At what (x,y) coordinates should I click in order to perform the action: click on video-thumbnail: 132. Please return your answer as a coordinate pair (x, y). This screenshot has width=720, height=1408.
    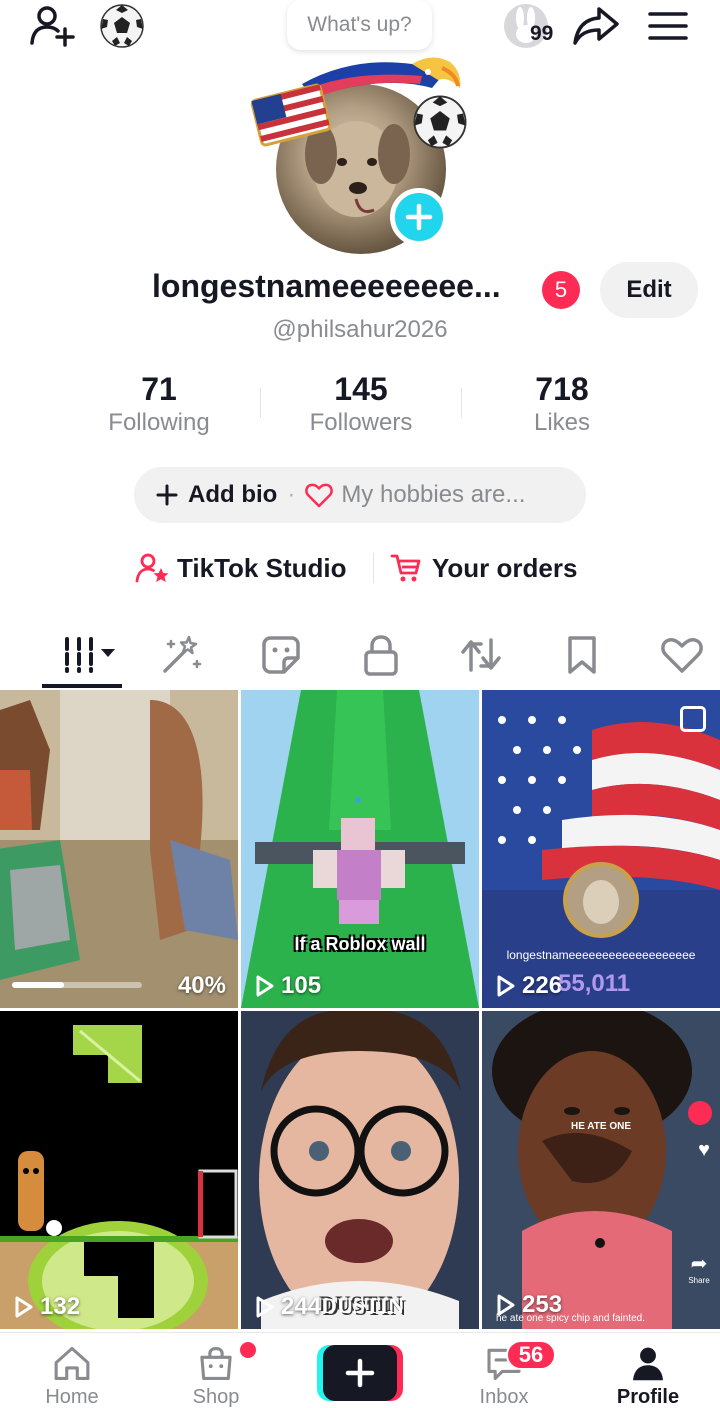
    Looking at the image, I should click on (119, 1170).